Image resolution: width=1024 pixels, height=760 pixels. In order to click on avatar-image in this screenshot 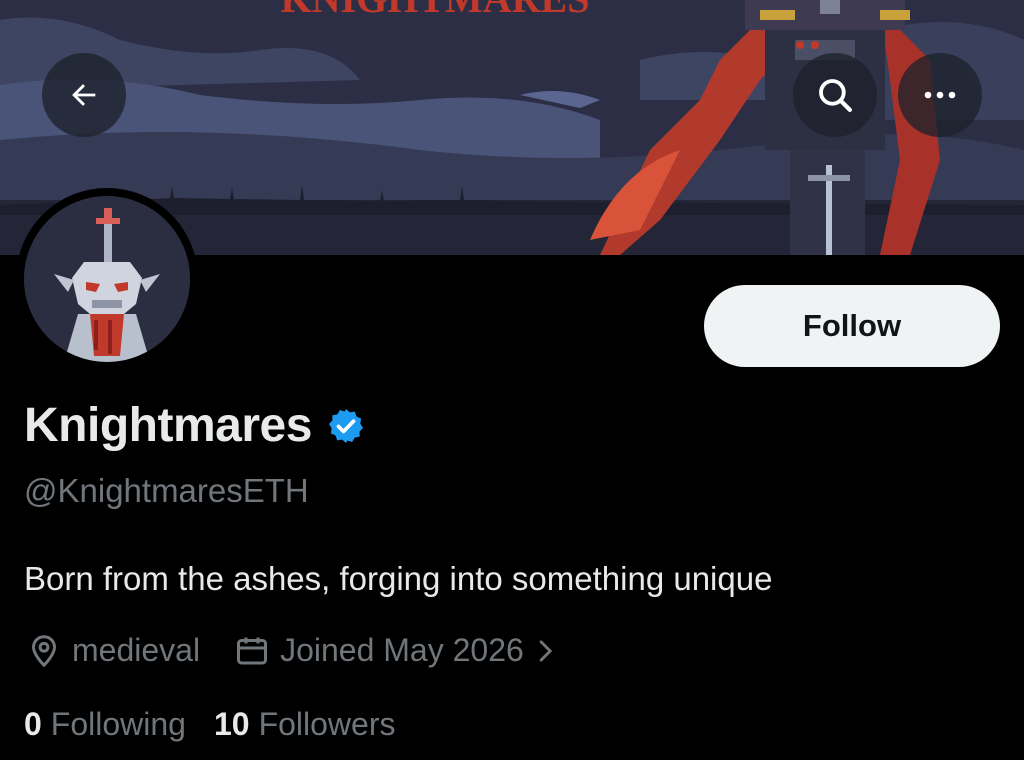, I will do `click(107, 279)`.